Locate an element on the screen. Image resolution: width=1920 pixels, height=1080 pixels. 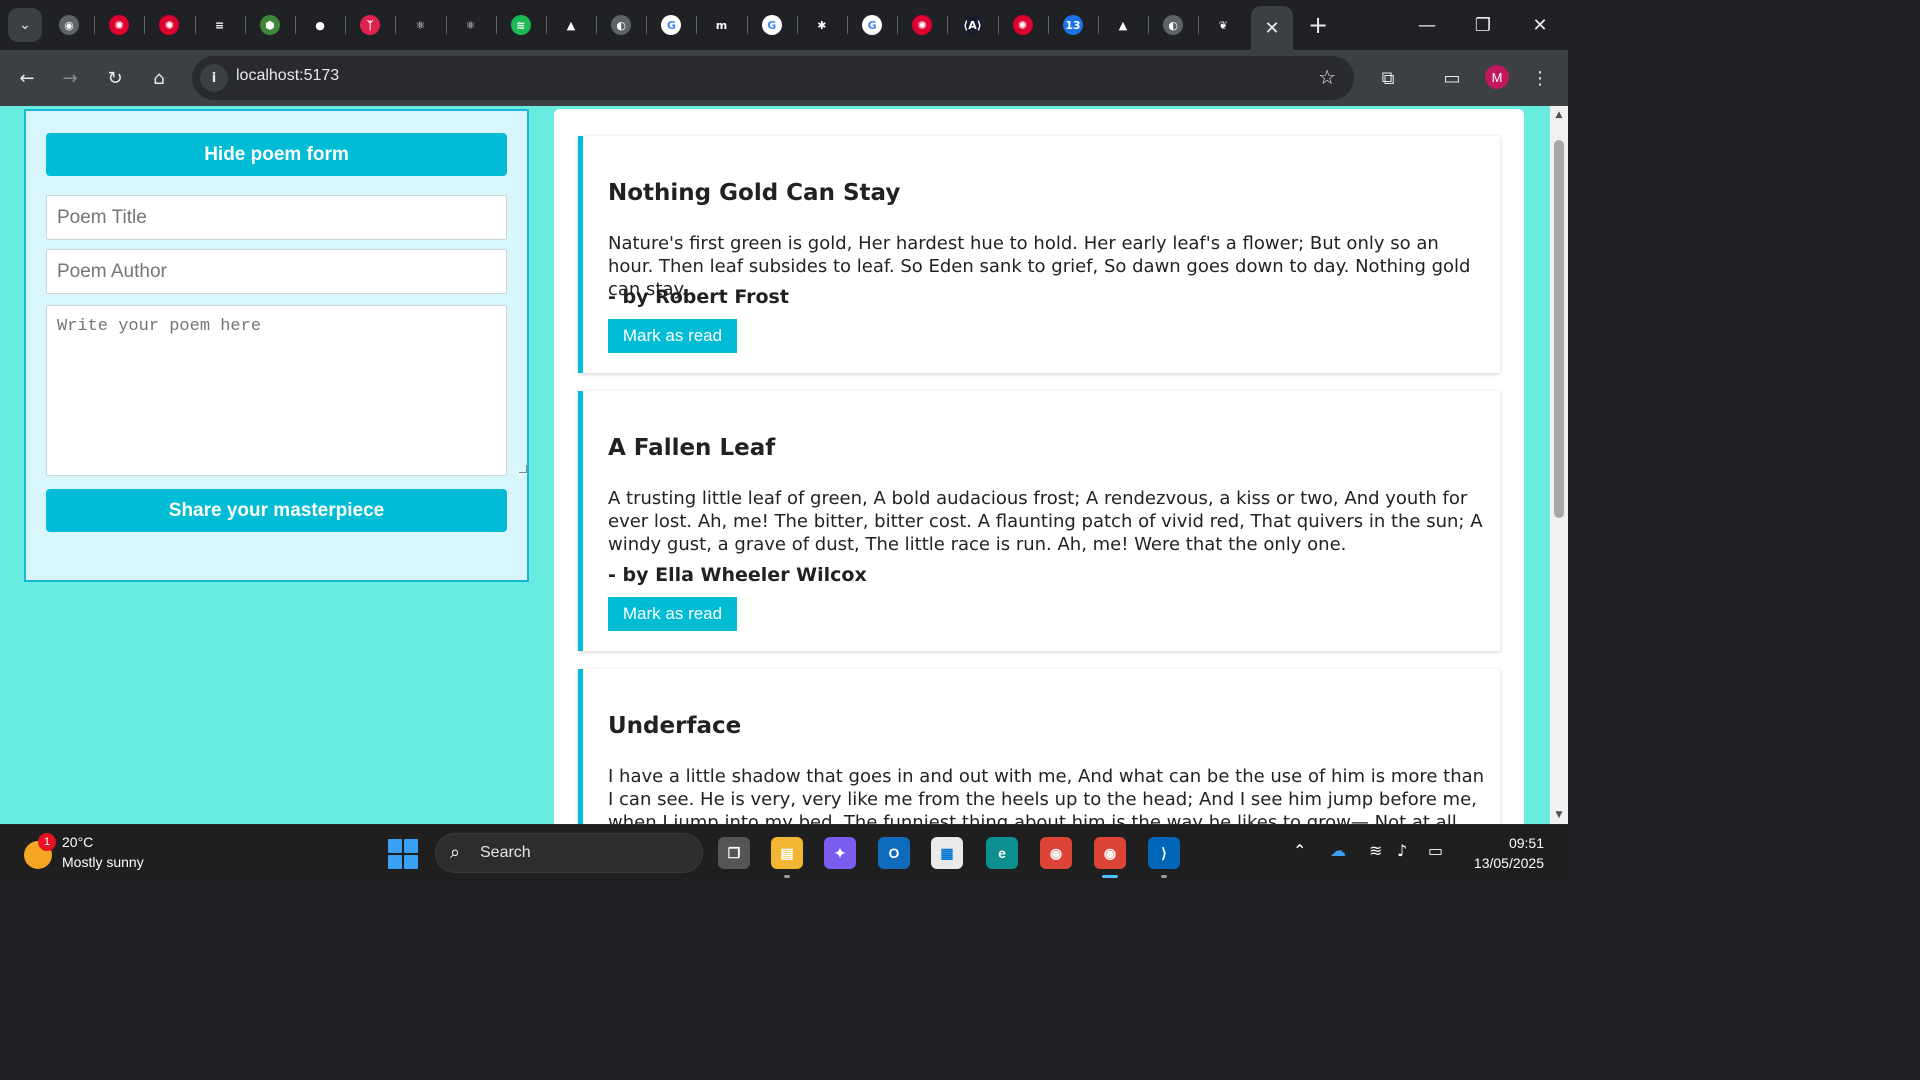
home-button: ⌂ is located at coordinates (159, 78).